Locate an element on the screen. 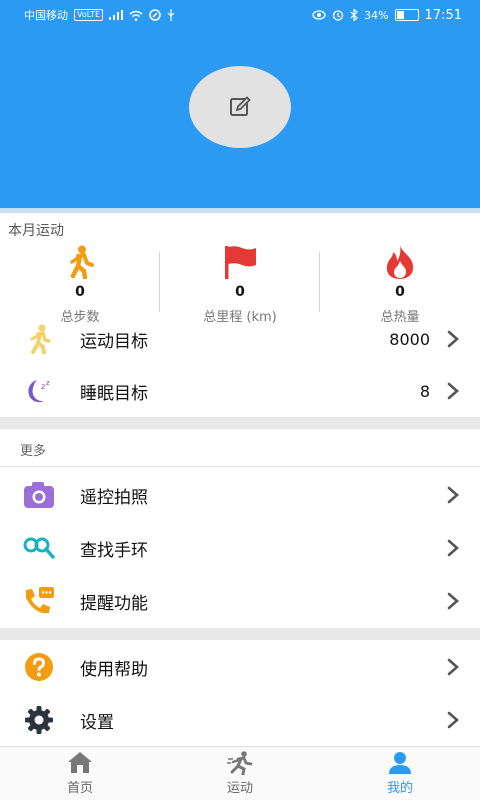 This screenshot has height=800, width=480. battery-icon is located at coordinates (406, 15).